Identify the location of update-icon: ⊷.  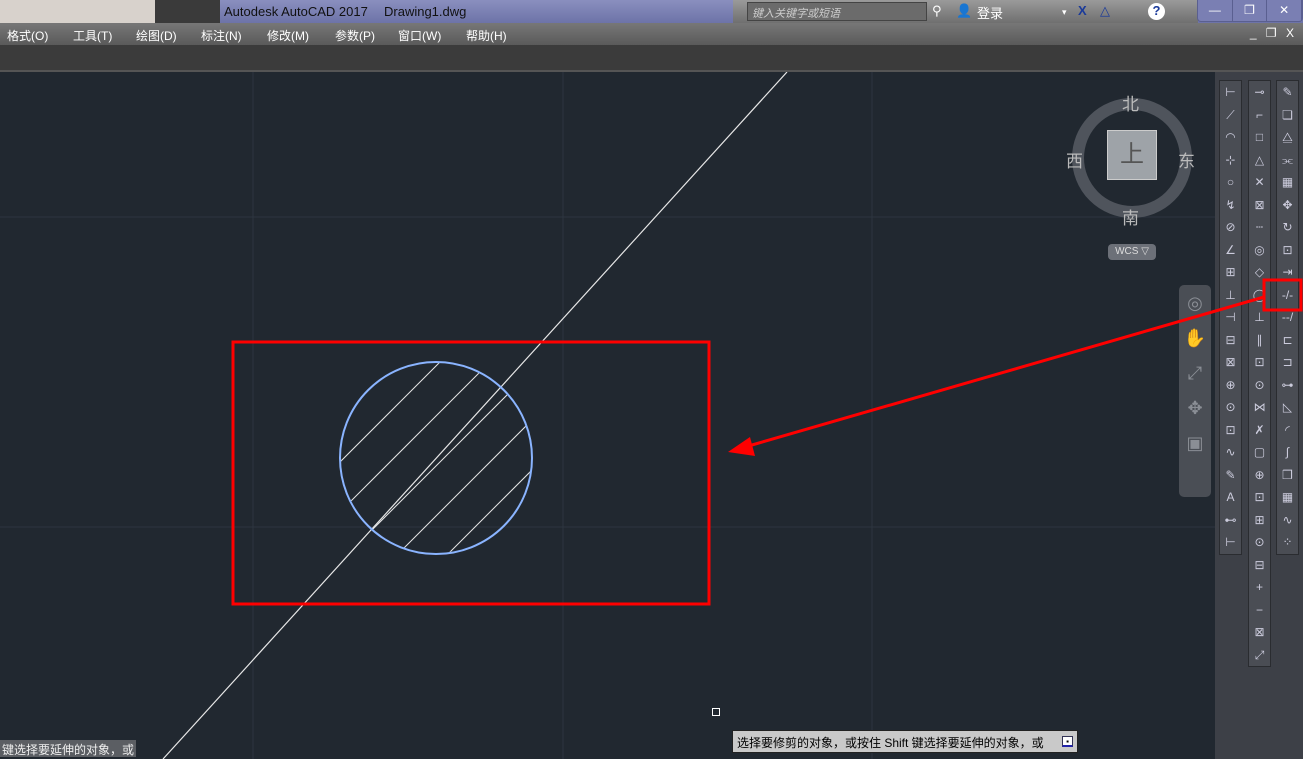
(1230, 520).